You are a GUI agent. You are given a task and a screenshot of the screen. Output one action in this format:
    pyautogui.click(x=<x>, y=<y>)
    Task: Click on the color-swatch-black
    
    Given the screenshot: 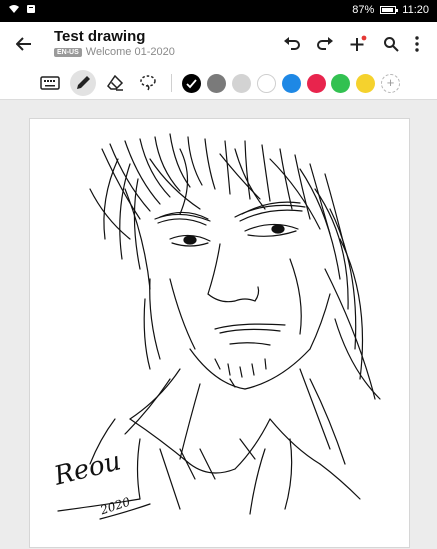 What is the action you would take?
    pyautogui.click(x=191, y=83)
    